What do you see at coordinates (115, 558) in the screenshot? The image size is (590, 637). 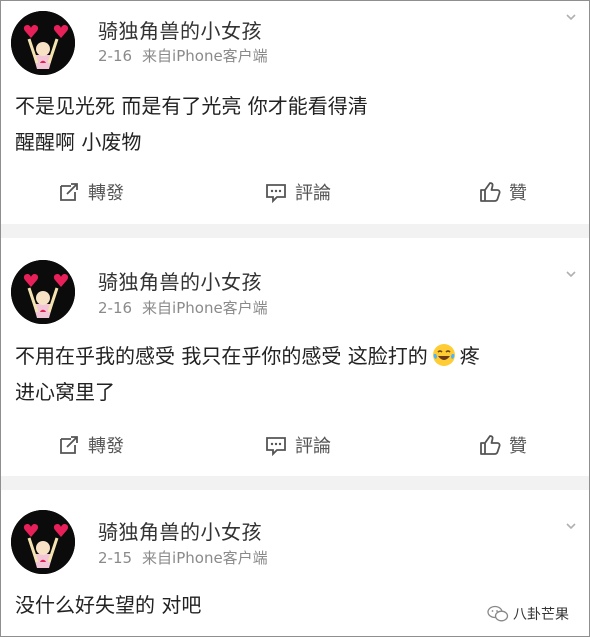 I see `post-date: 2-15` at bounding box center [115, 558].